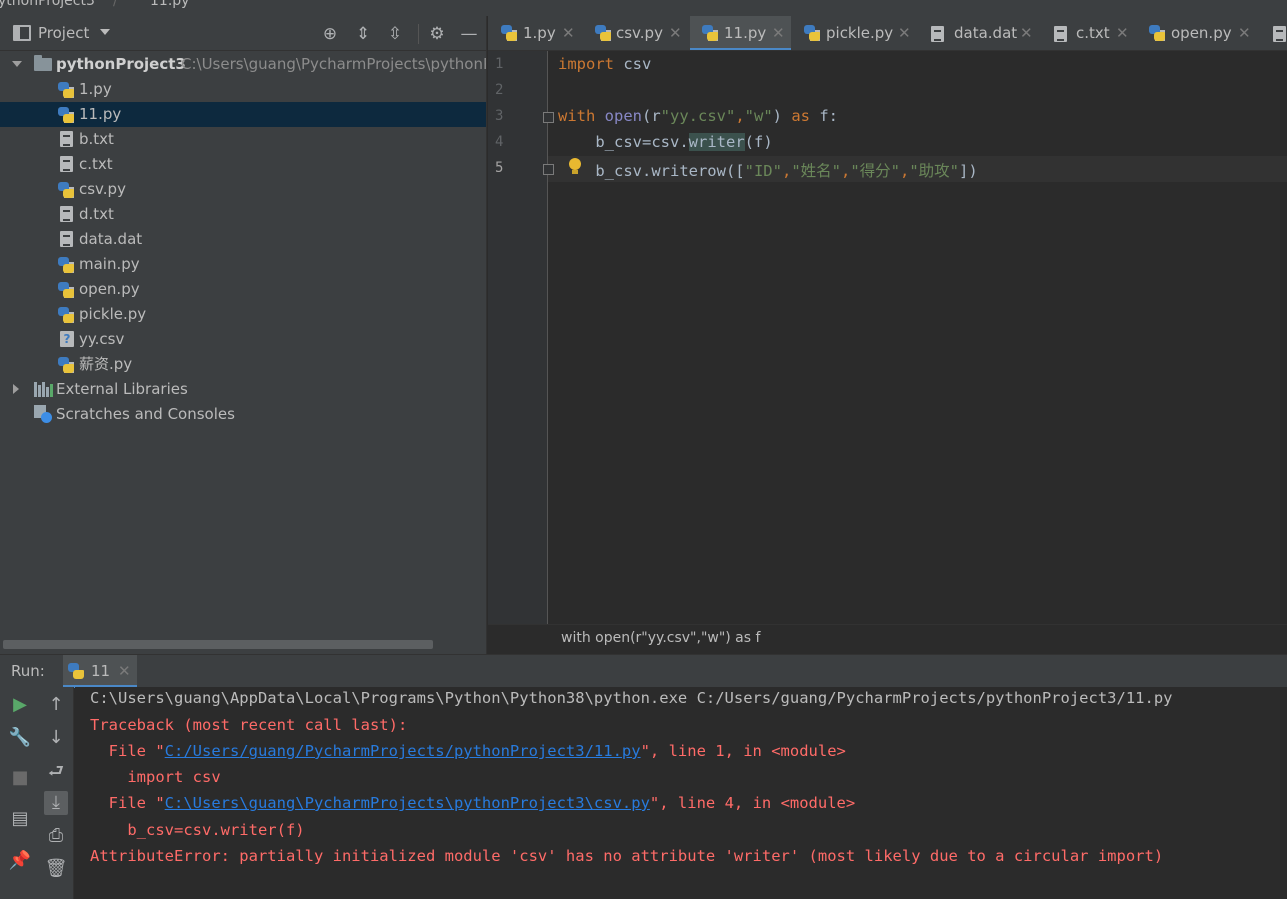  I want to click on run-label: Run:, so click(28, 671).